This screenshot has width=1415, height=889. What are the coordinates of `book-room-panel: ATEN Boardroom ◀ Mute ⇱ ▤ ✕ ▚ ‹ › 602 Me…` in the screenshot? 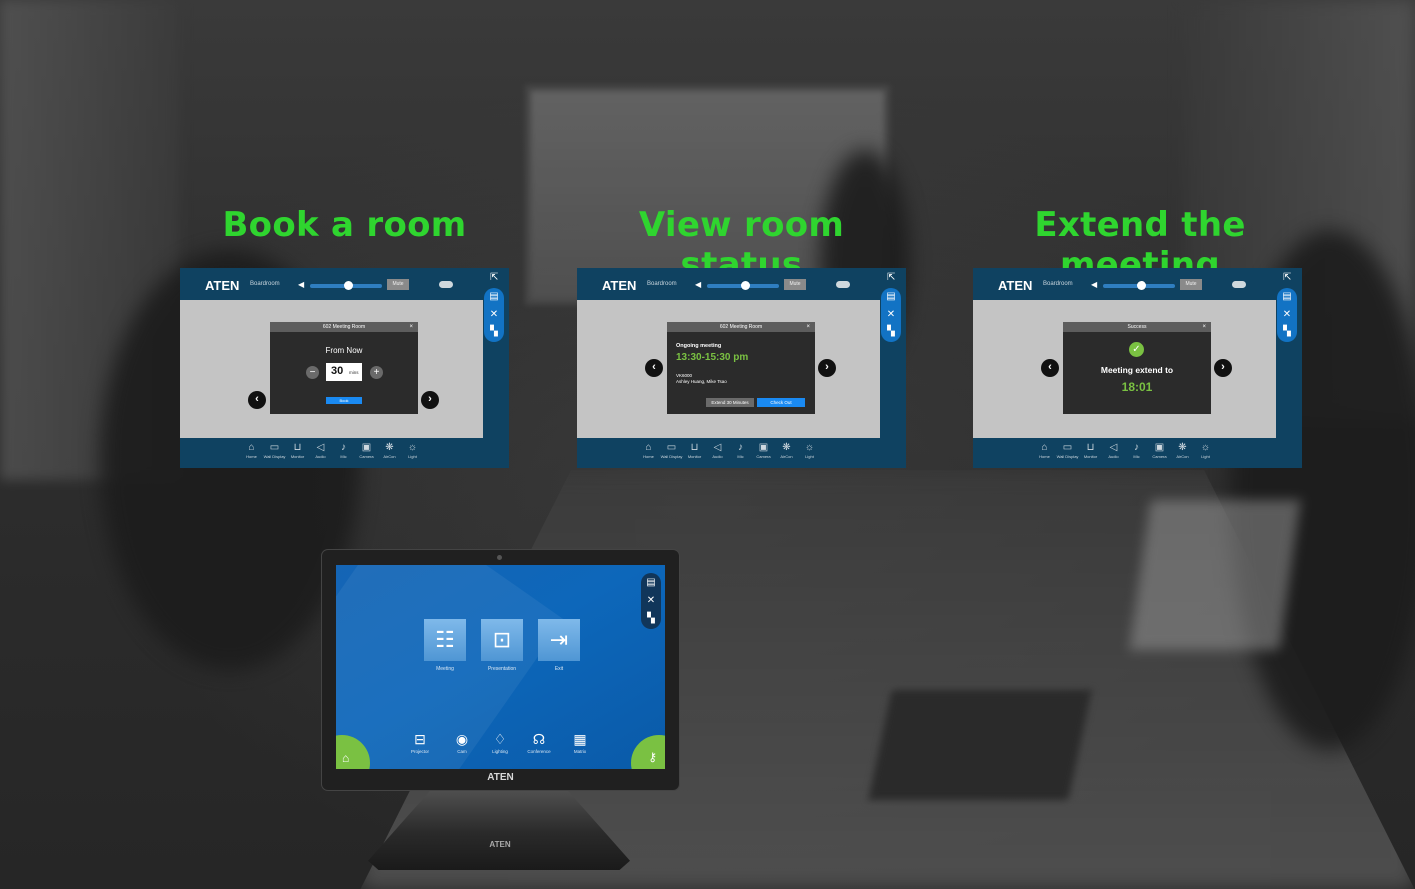 It's located at (344, 368).